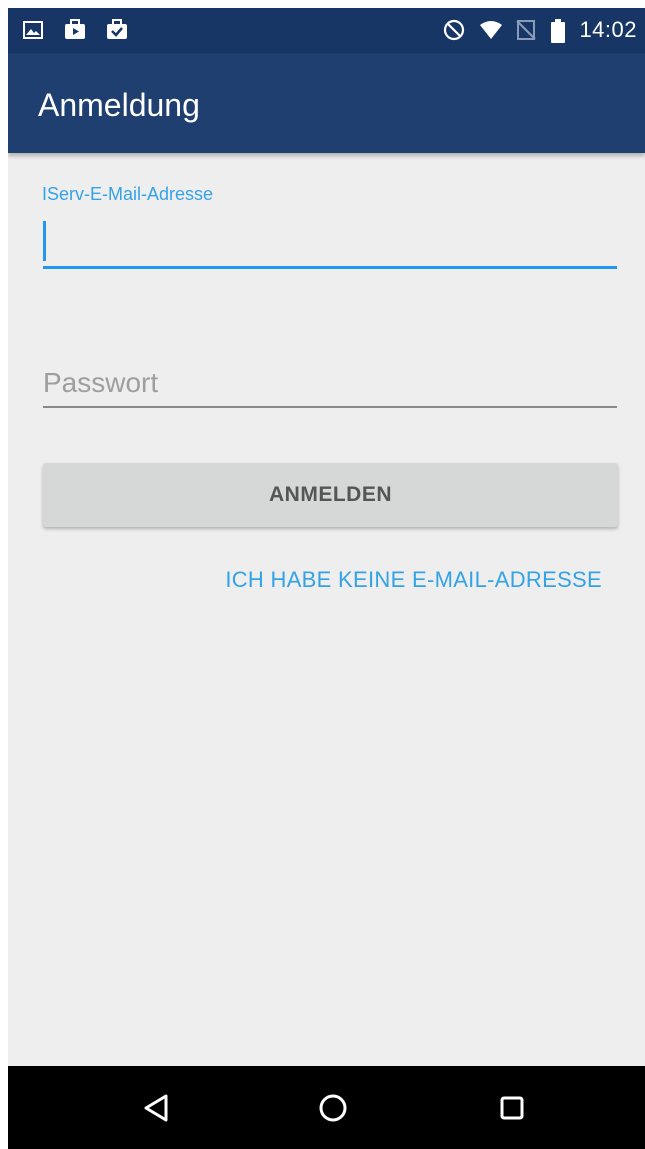 This screenshot has width=645, height=1149. Describe the element at coordinates (44, 241) in the screenshot. I see `text-cursor` at that location.